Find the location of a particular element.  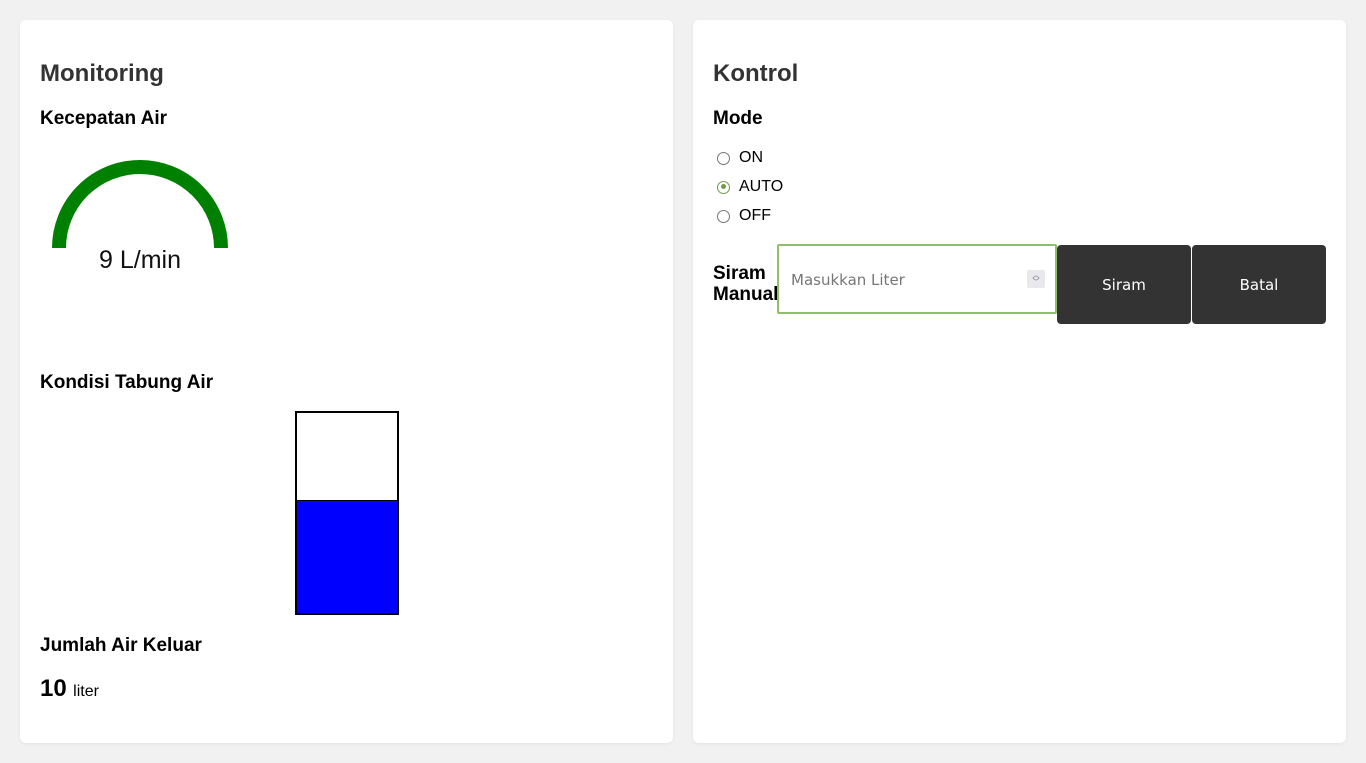

monitoring-title: Monitoring is located at coordinates (102, 73).